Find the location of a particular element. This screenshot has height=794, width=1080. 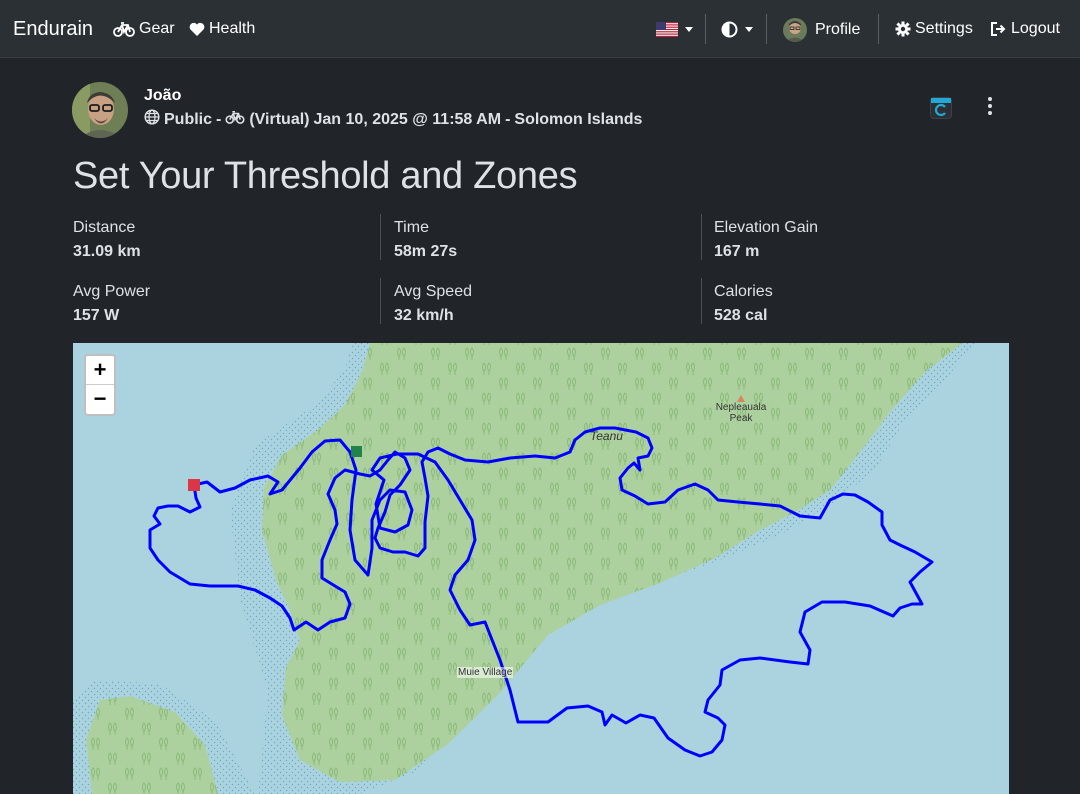

stat-calories: Calories 528 cal is located at coordinates (864, 304).